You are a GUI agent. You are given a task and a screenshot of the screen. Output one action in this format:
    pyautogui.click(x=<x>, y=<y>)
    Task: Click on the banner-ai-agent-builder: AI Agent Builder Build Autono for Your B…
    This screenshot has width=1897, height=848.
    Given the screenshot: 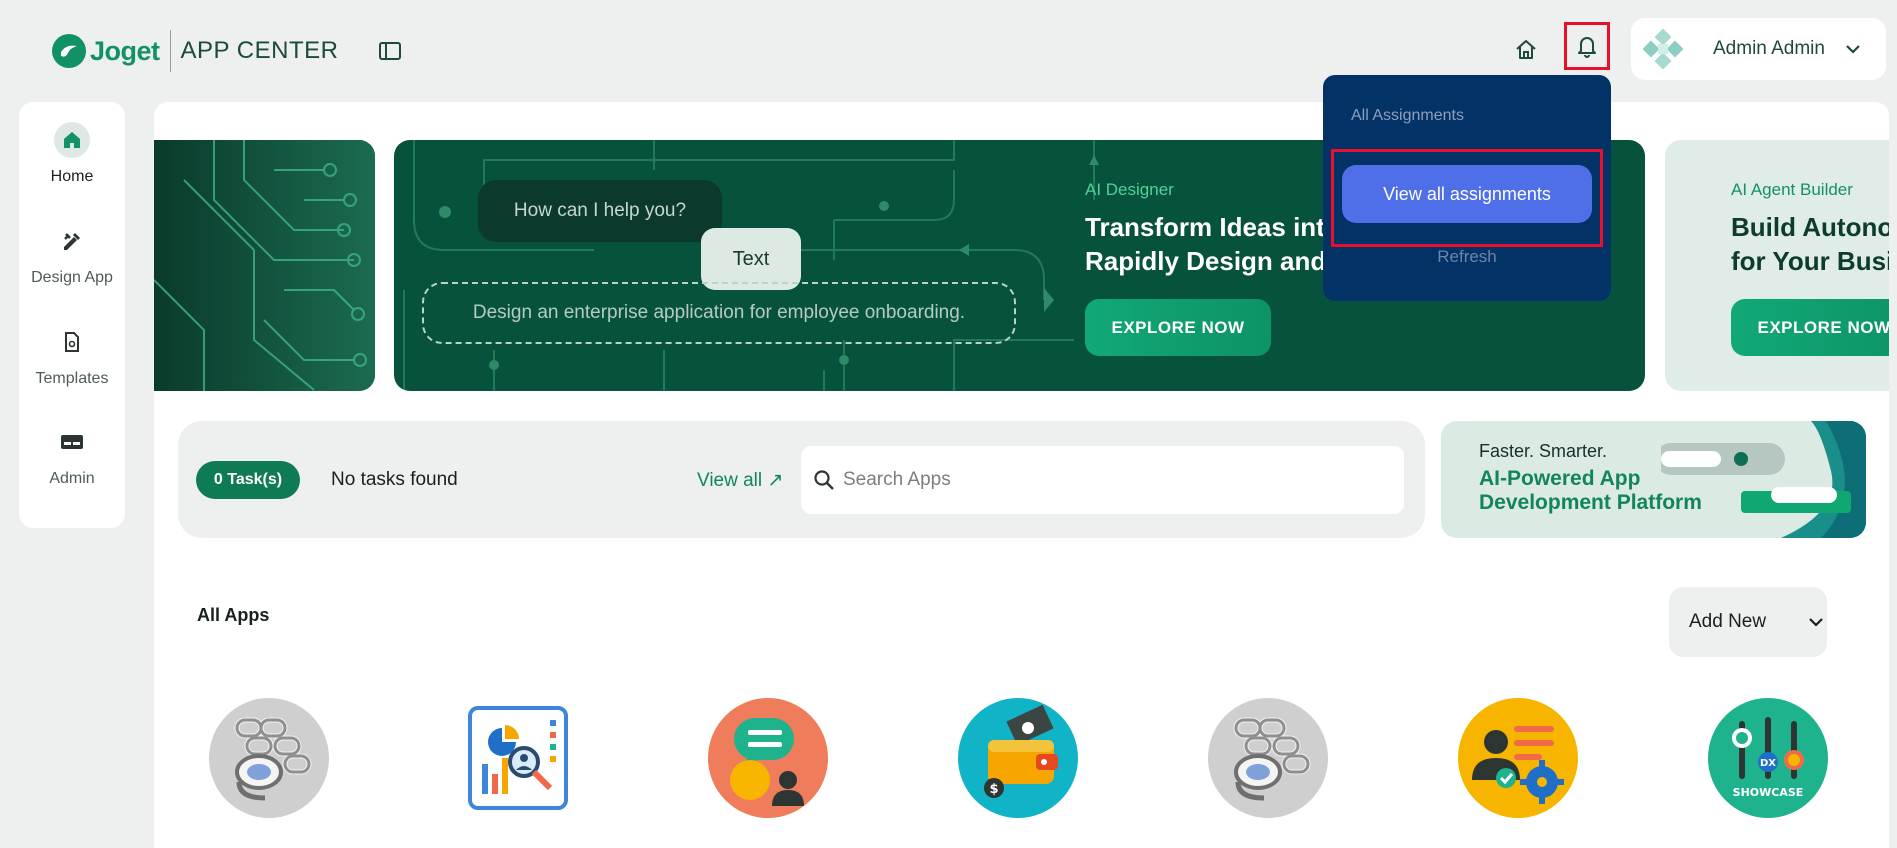 What is the action you would take?
    pyautogui.click(x=1777, y=265)
    